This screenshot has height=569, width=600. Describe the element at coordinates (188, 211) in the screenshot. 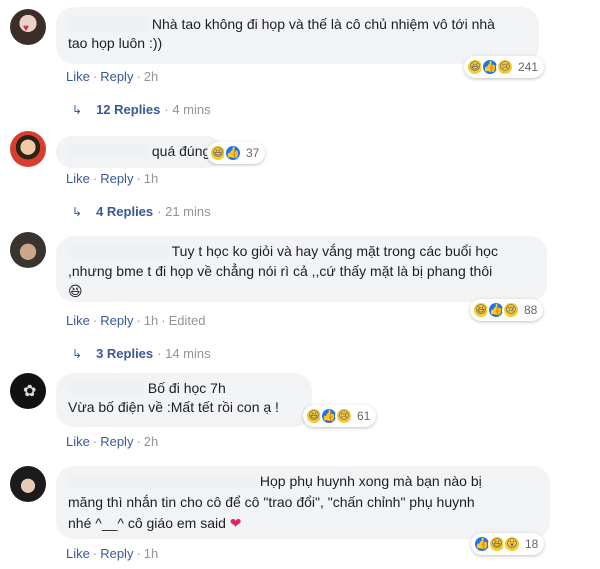

I see `replies-time: 21 mins` at that location.